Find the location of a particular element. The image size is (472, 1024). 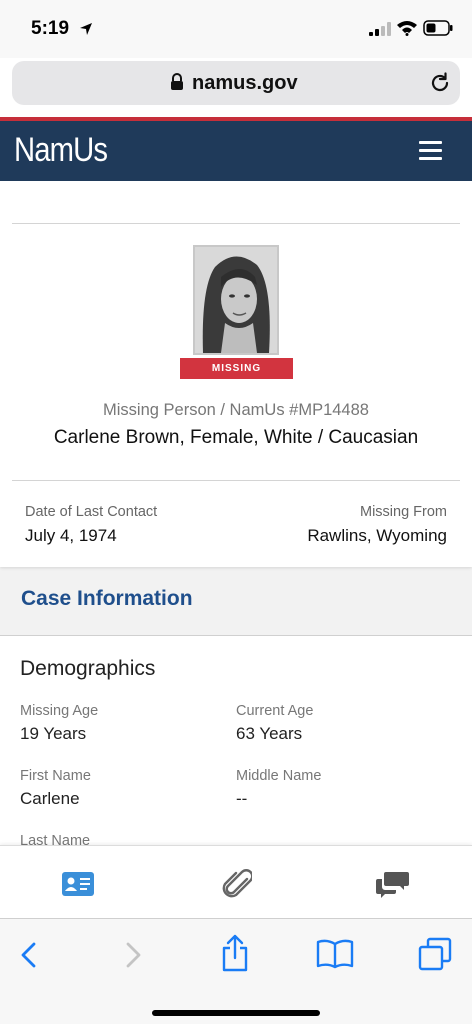

last-contact-value: July 4, 1974 is located at coordinates (71, 535).